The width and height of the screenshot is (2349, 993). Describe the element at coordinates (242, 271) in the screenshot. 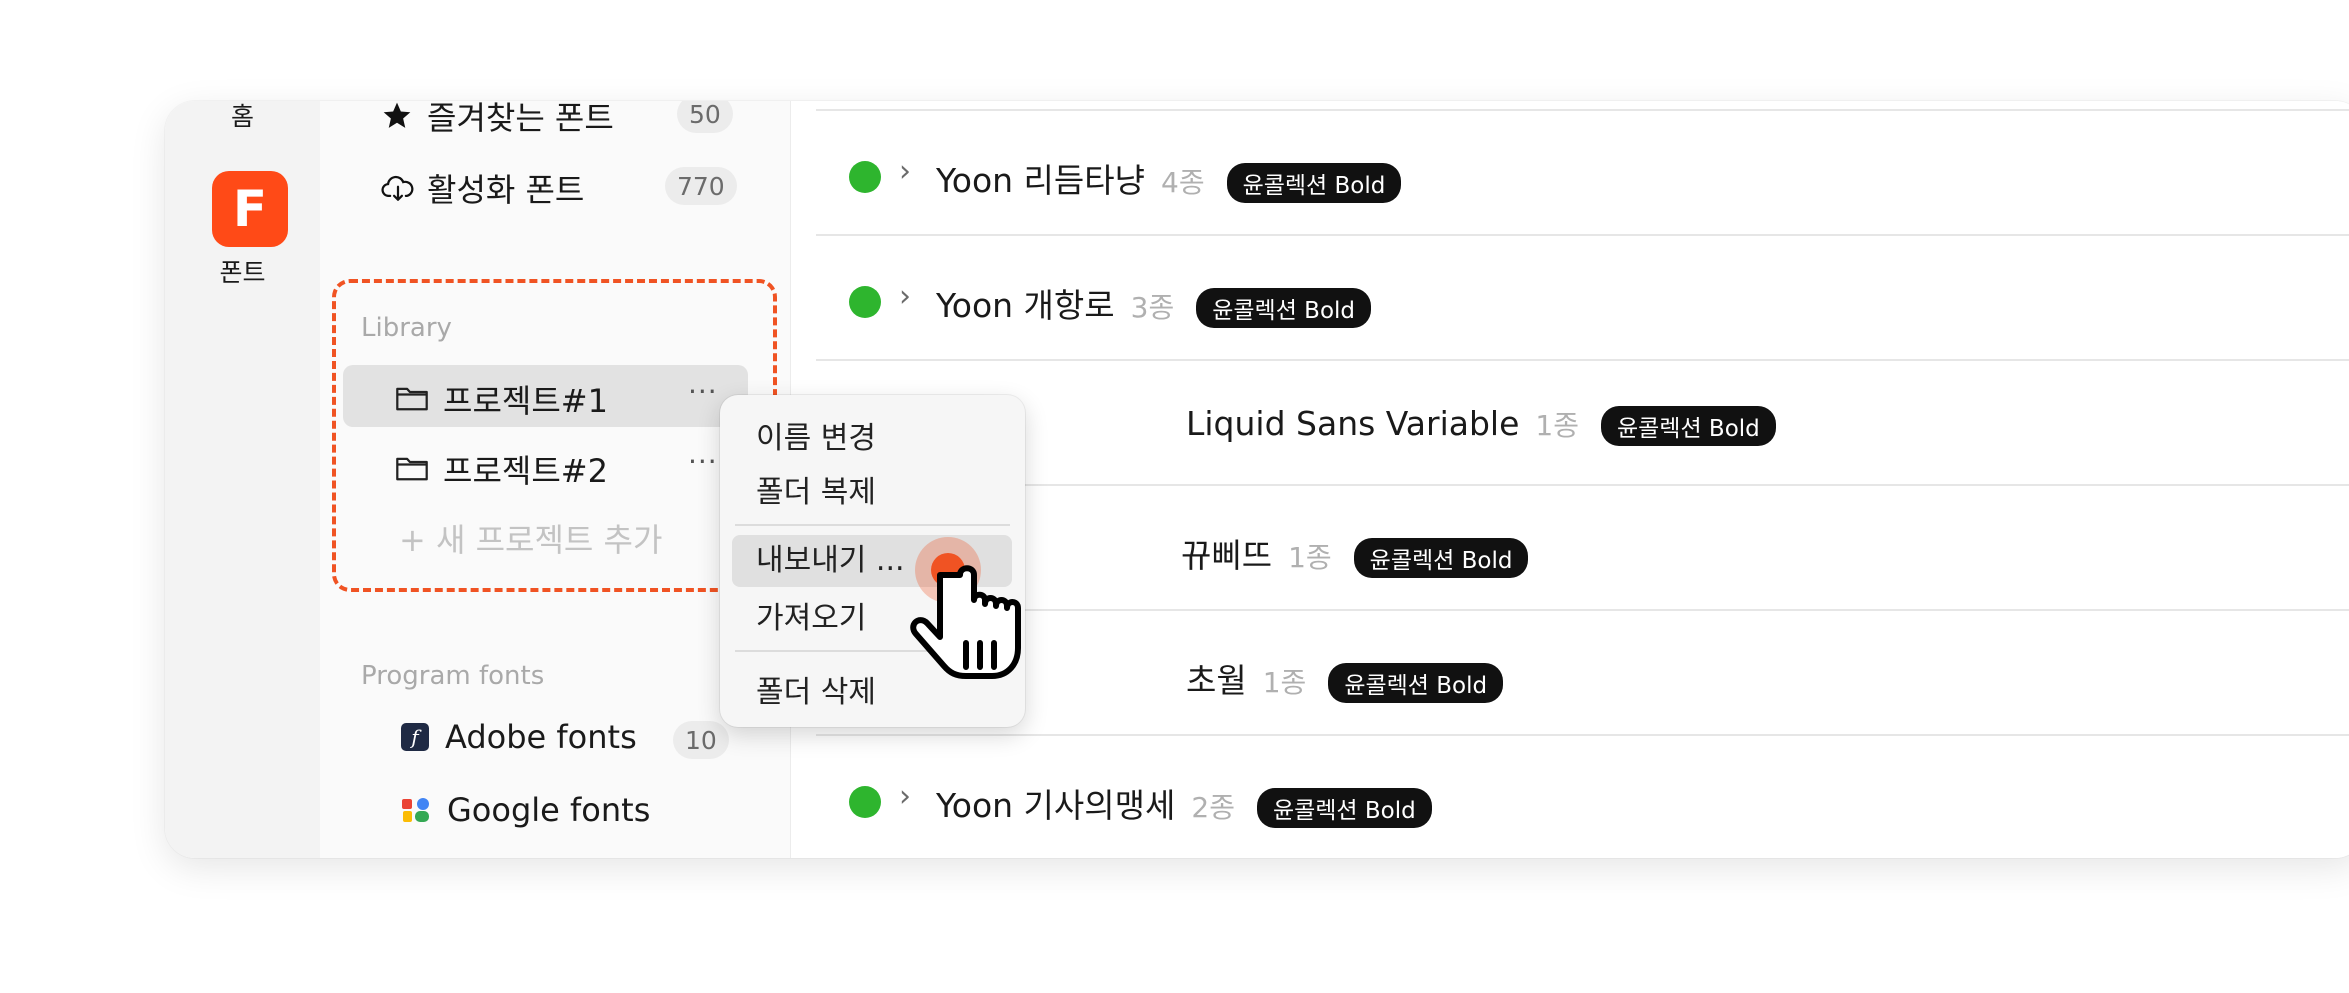

I see `rail-fonts-label: 폰트` at that location.